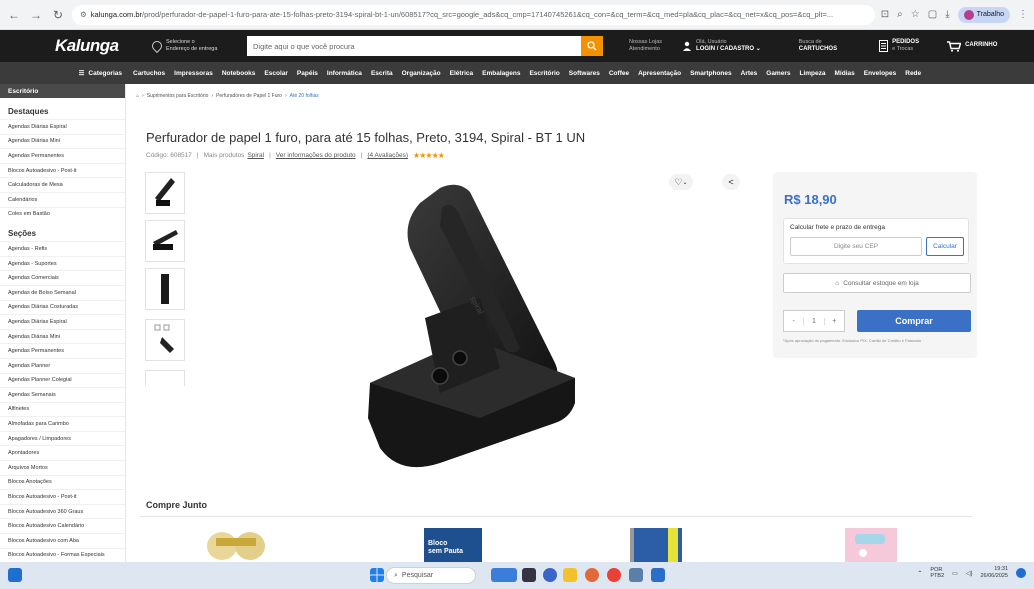 This screenshot has height=589, width=1034. I want to click on category-item: Escolar, so click(276, 73).